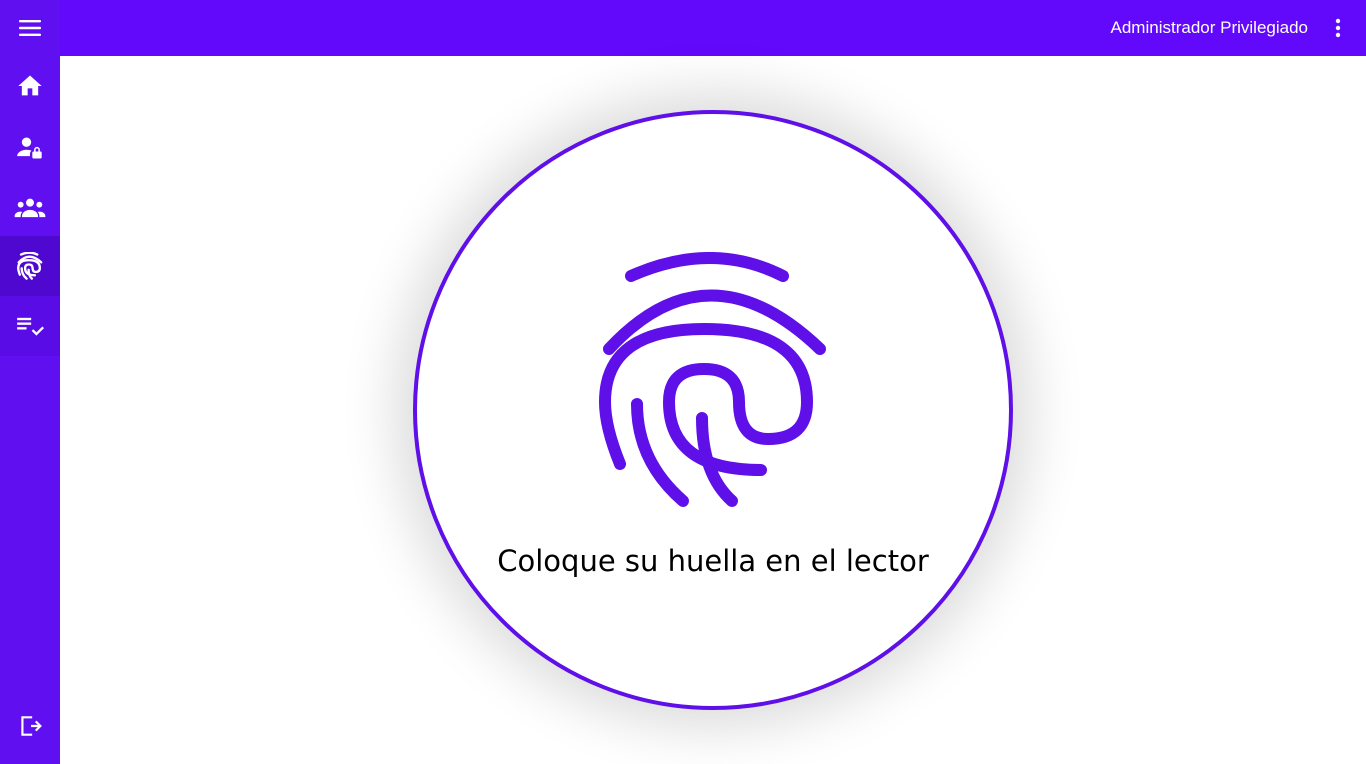  Describe the element at coordinates (713, 28) in the screenshot. I see `top-app-bar: Administrador Privilegiado` at that location.